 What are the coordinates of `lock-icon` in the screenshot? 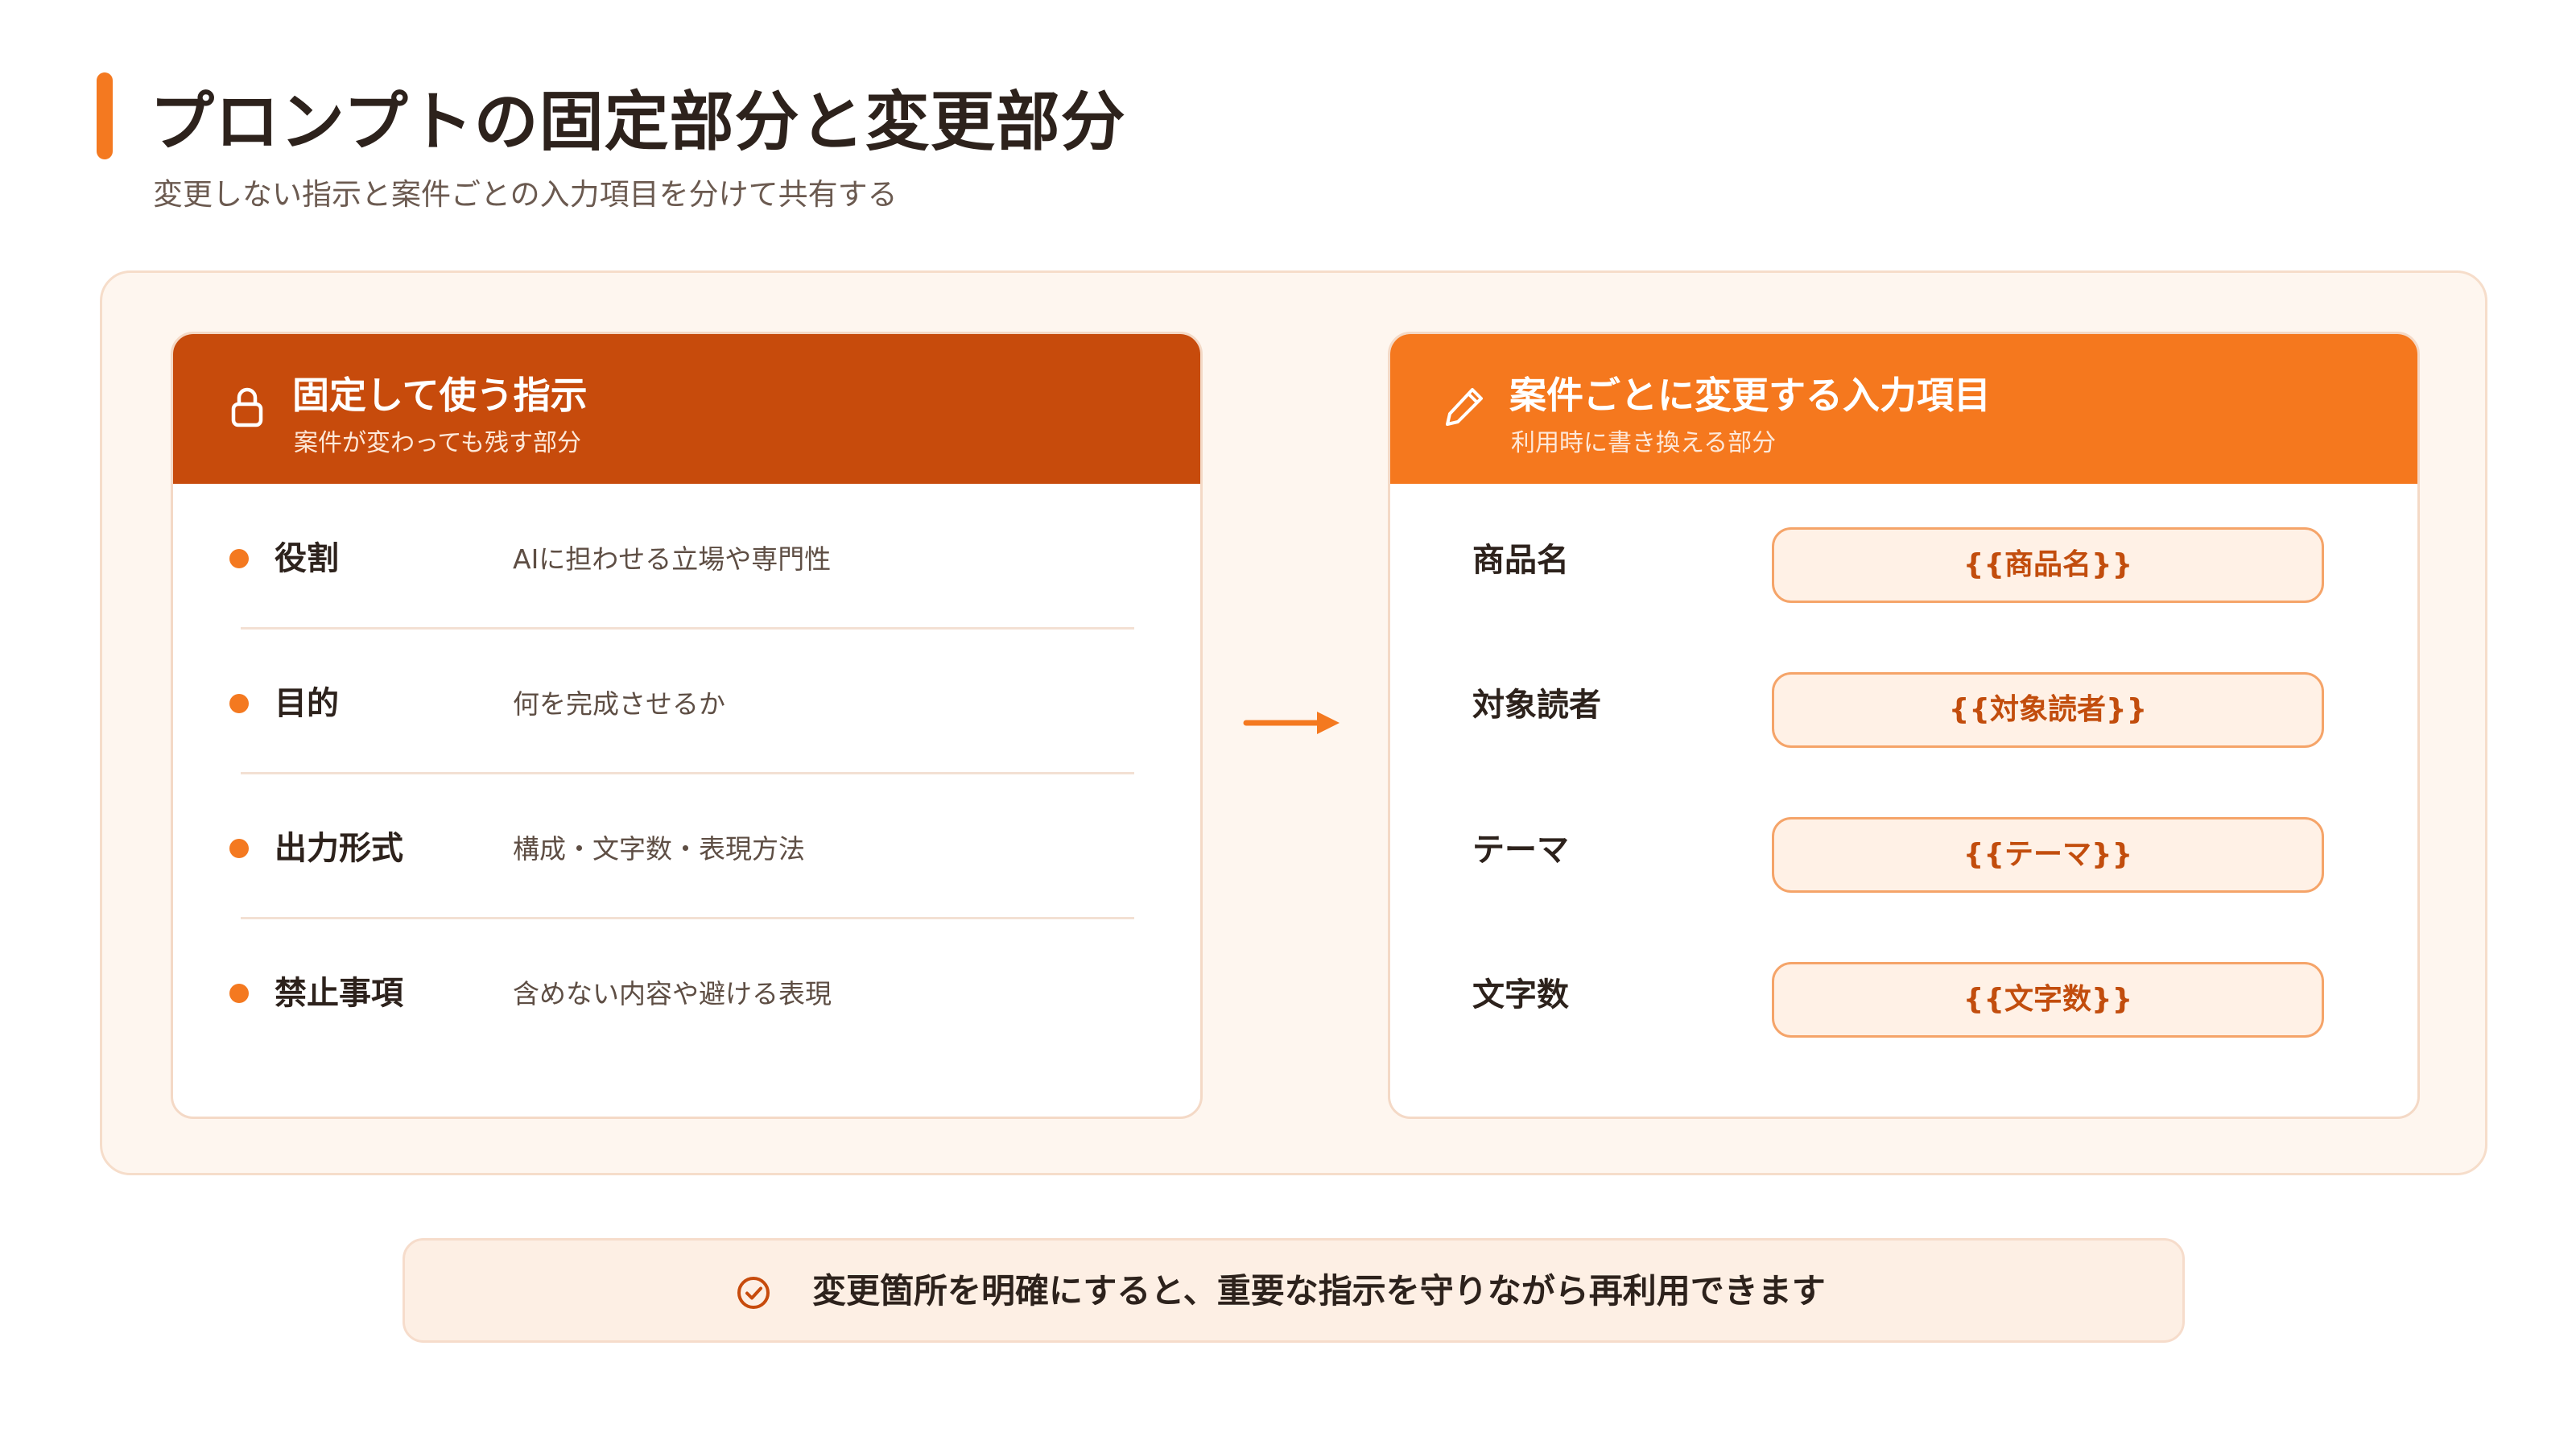 It's located at (247, 407).